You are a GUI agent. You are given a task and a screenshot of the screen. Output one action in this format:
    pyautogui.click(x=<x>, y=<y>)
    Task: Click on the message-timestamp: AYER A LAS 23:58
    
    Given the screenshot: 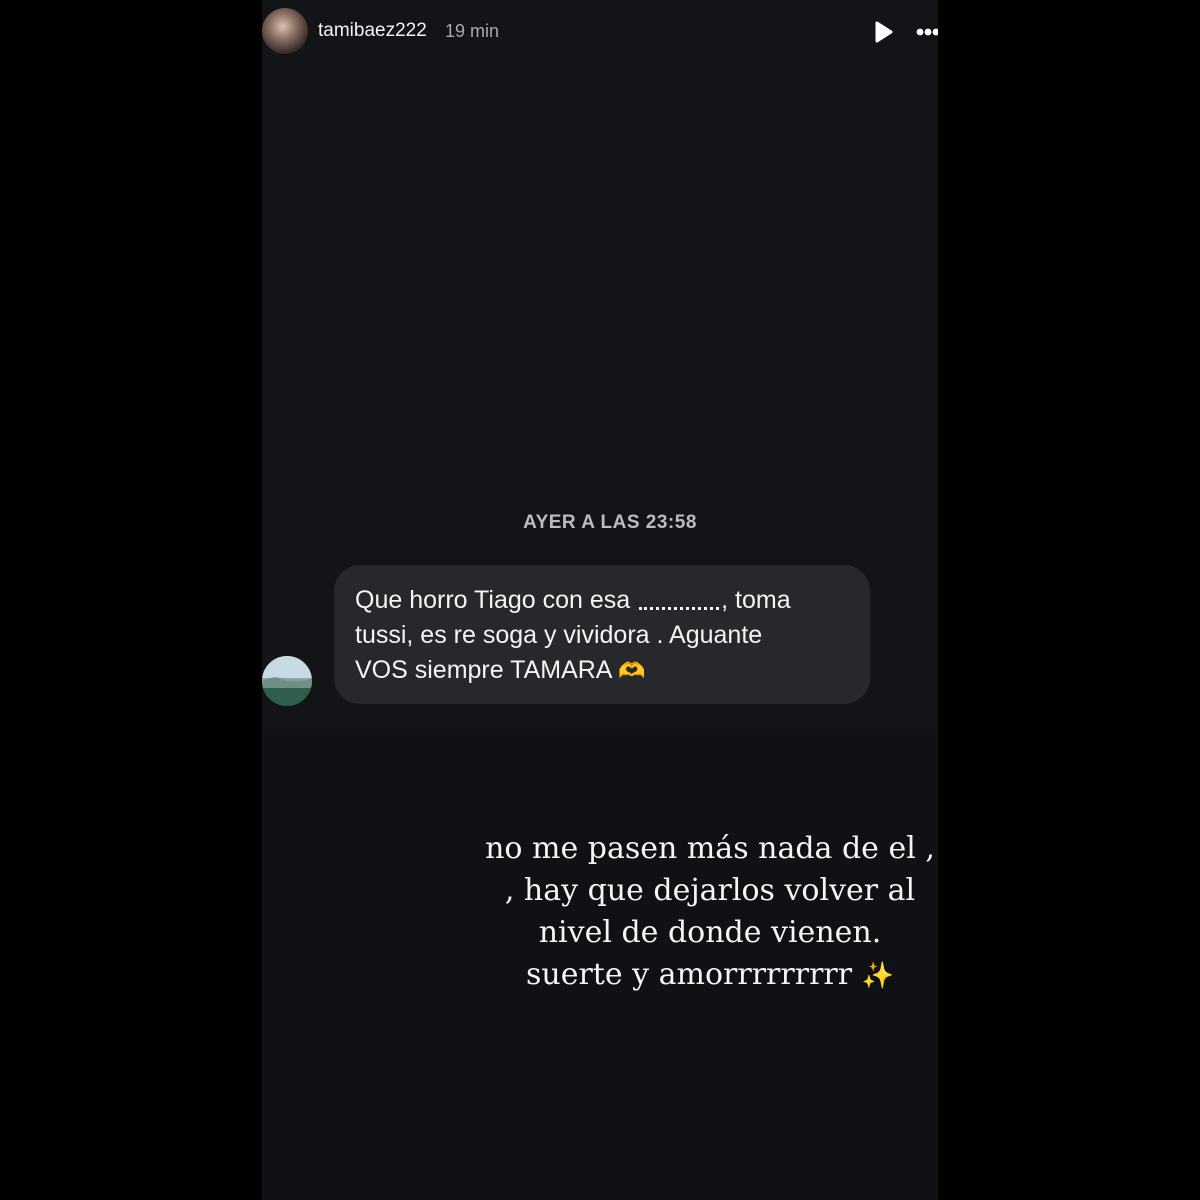 What is the action you would take?
    pyautogui.click(x=610, y=522)
    